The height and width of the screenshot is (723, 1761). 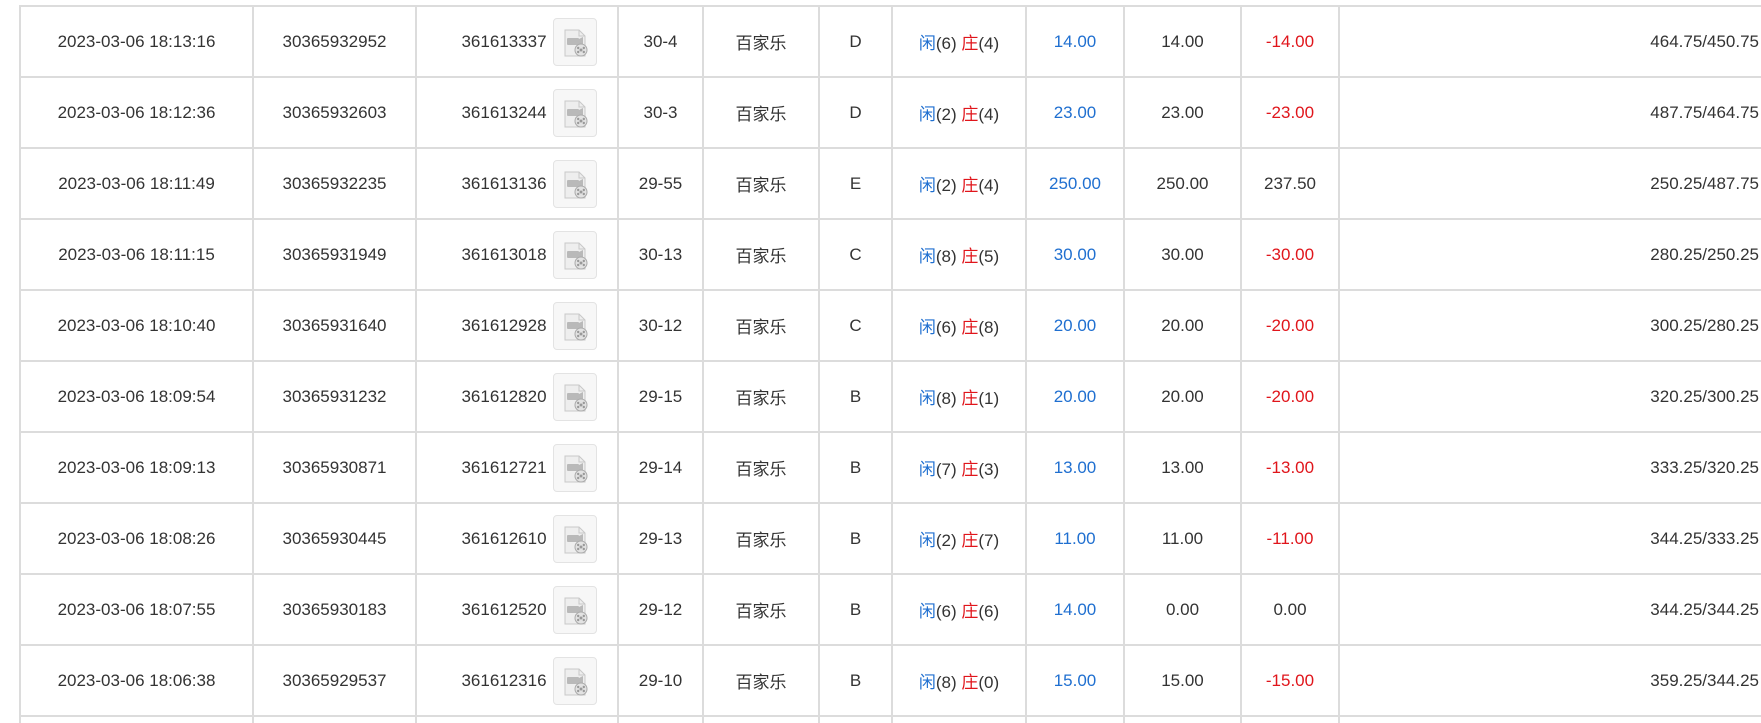 I want to click on valid-bet-cell: 30.00, so click(x=1183, y=255).